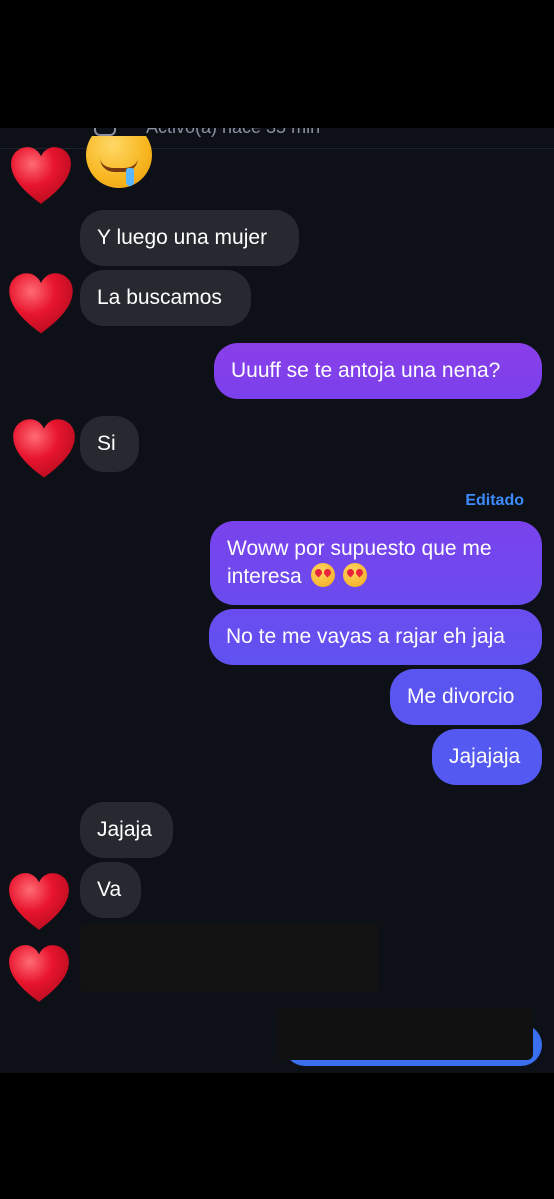  I want to click on message-sent-2: Woww por supuesto que me interesa, so click(376, 563).